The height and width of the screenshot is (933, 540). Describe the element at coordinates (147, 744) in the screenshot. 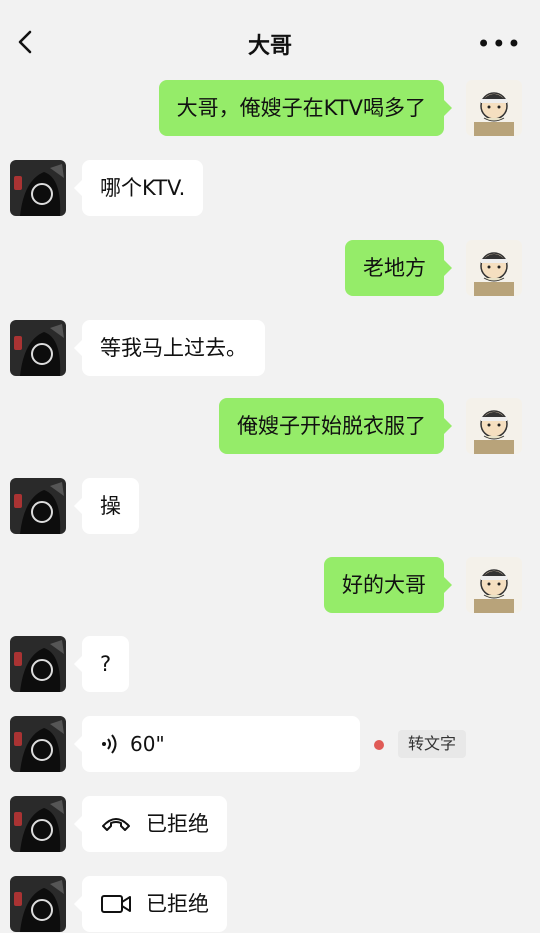

I see `voice-duration: 60"` at that location.